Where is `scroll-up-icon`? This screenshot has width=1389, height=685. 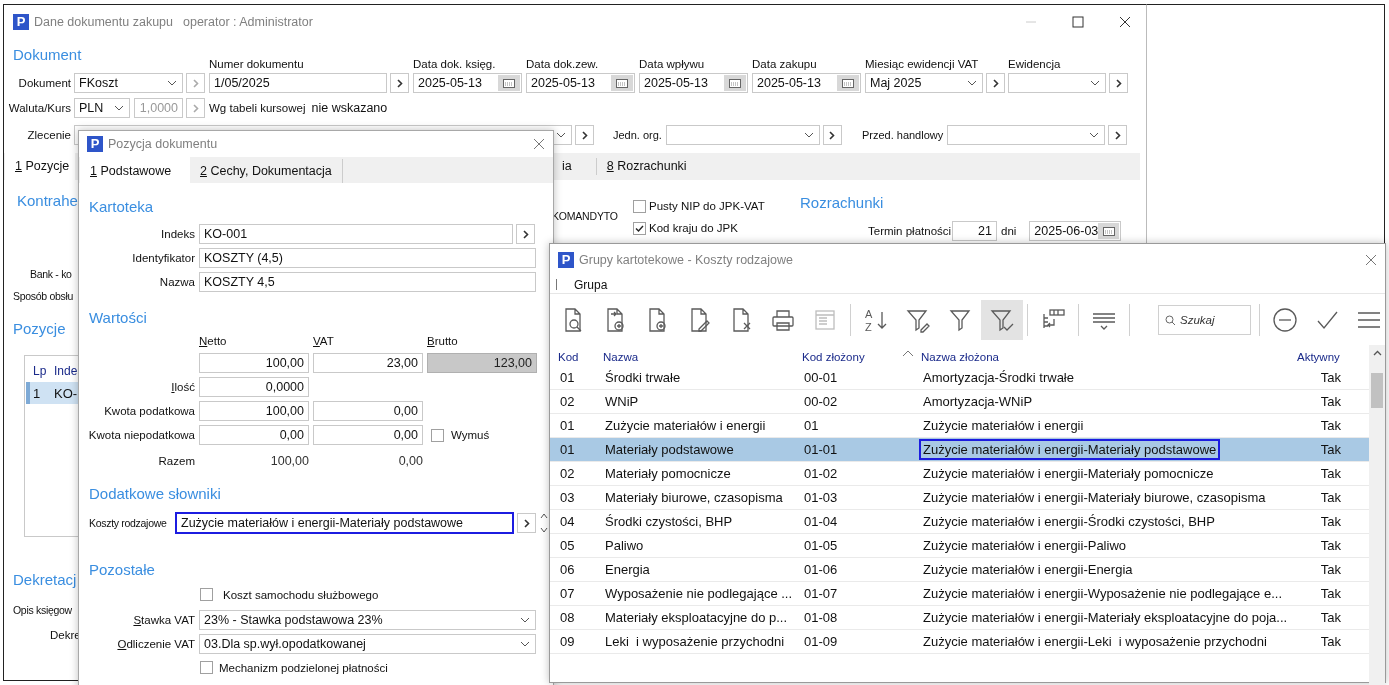
scroll-up-icon is located at coordinates (1377, 353).